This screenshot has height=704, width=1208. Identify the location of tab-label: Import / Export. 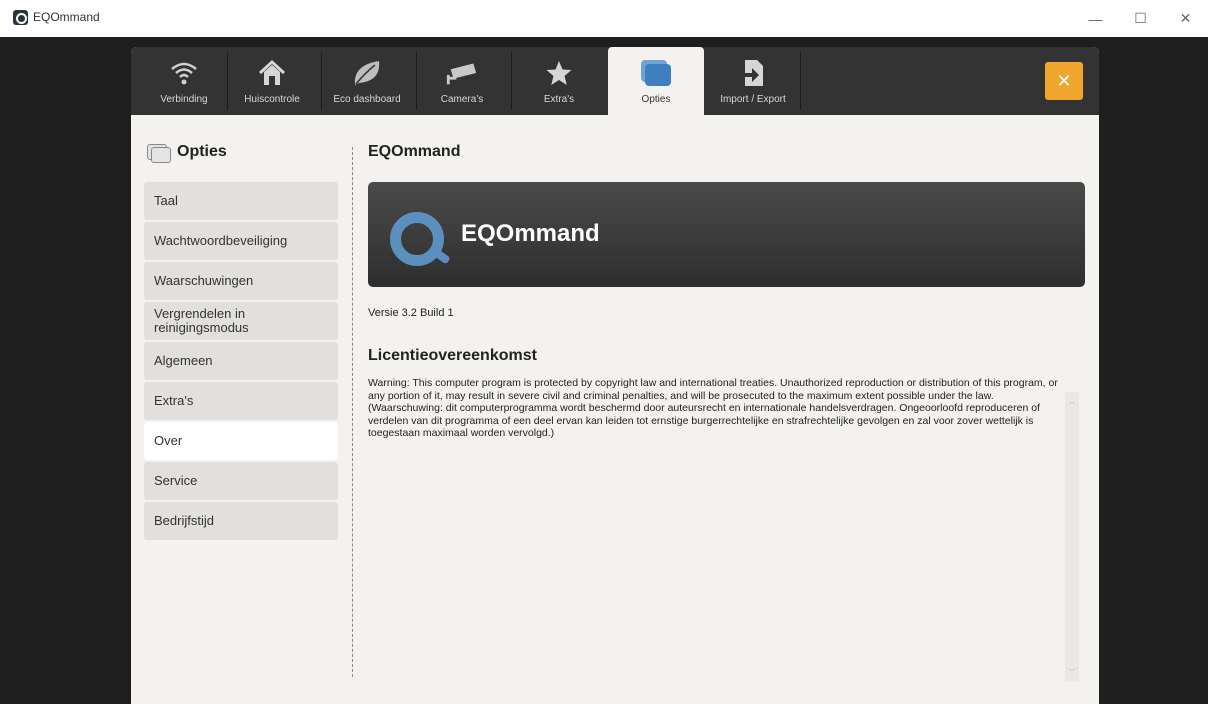
(753, 99).